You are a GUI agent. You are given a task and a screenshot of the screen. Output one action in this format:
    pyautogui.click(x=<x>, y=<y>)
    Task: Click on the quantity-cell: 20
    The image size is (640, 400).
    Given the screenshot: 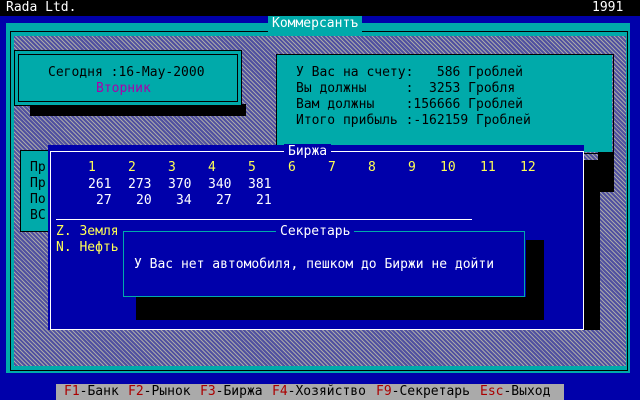 What is the action you would take?
    pyautogui.click(x=144, y=200)
    